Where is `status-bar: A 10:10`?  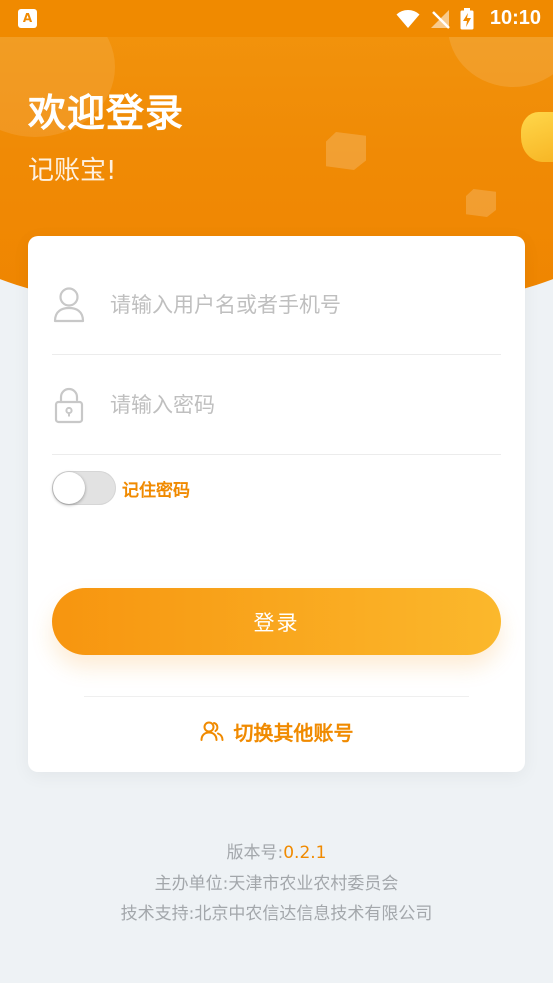
status-bar: A 10:10 is located at coordinates (276, 18).